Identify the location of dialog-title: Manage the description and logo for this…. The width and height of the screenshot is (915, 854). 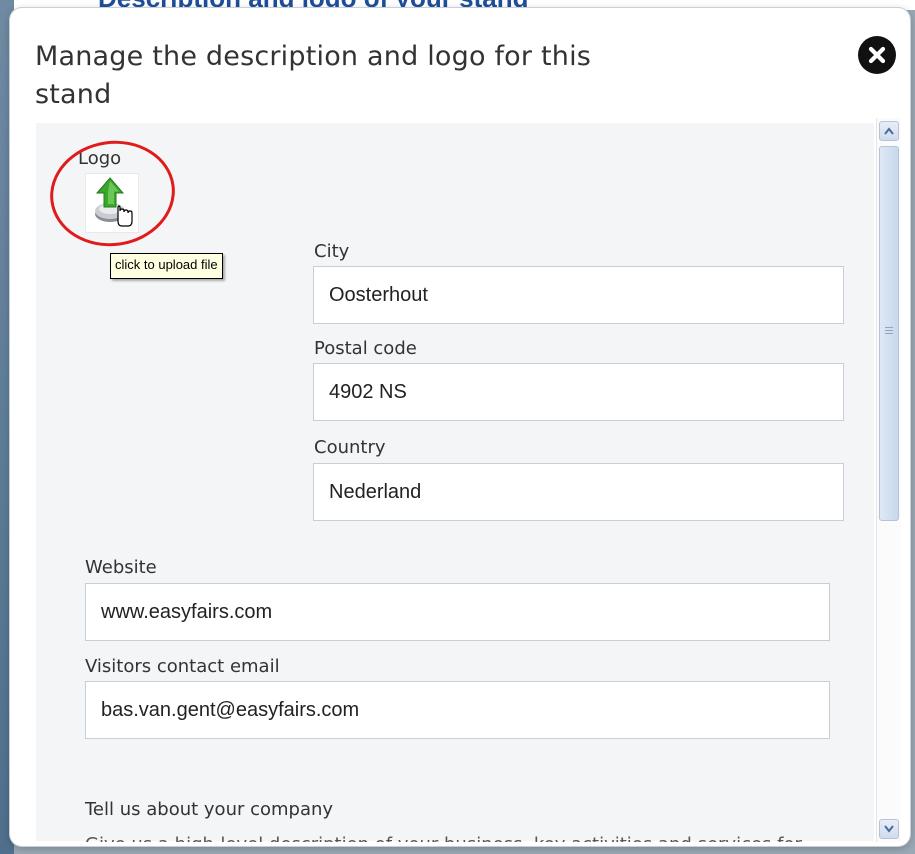
(313, 75).